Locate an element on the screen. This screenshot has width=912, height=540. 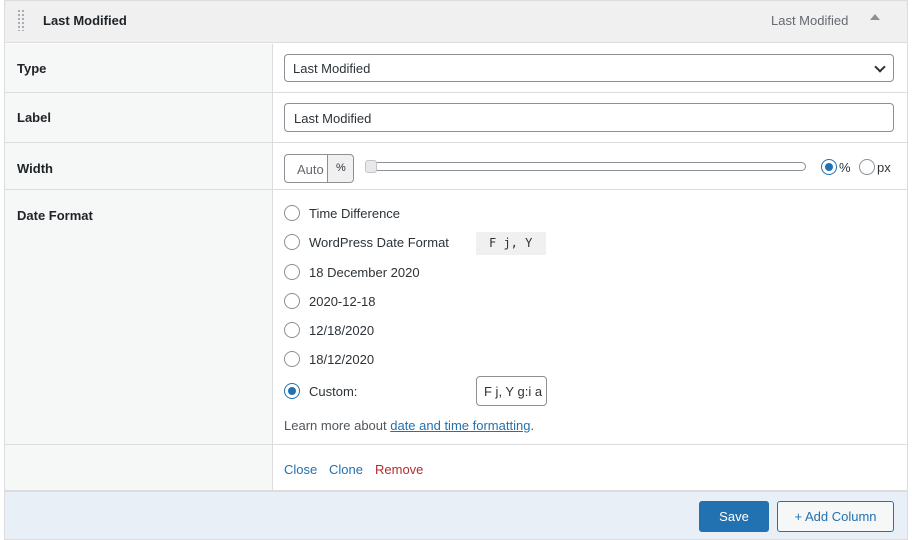
date-format-custom-radio is located at coordinates (292, 391).